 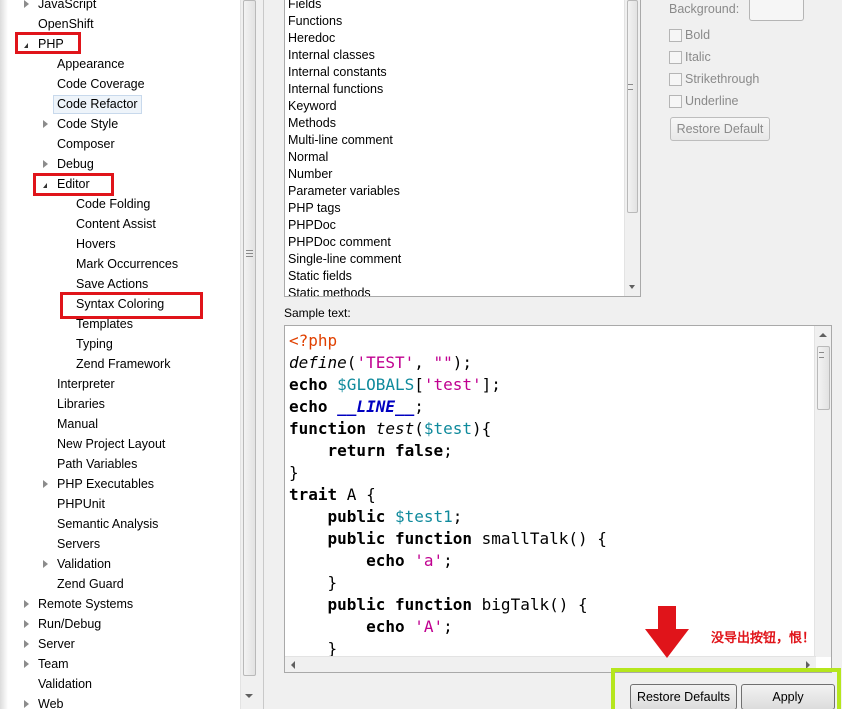 I want to click on syntax-element-item: Functions, so click(x=315, y=21).